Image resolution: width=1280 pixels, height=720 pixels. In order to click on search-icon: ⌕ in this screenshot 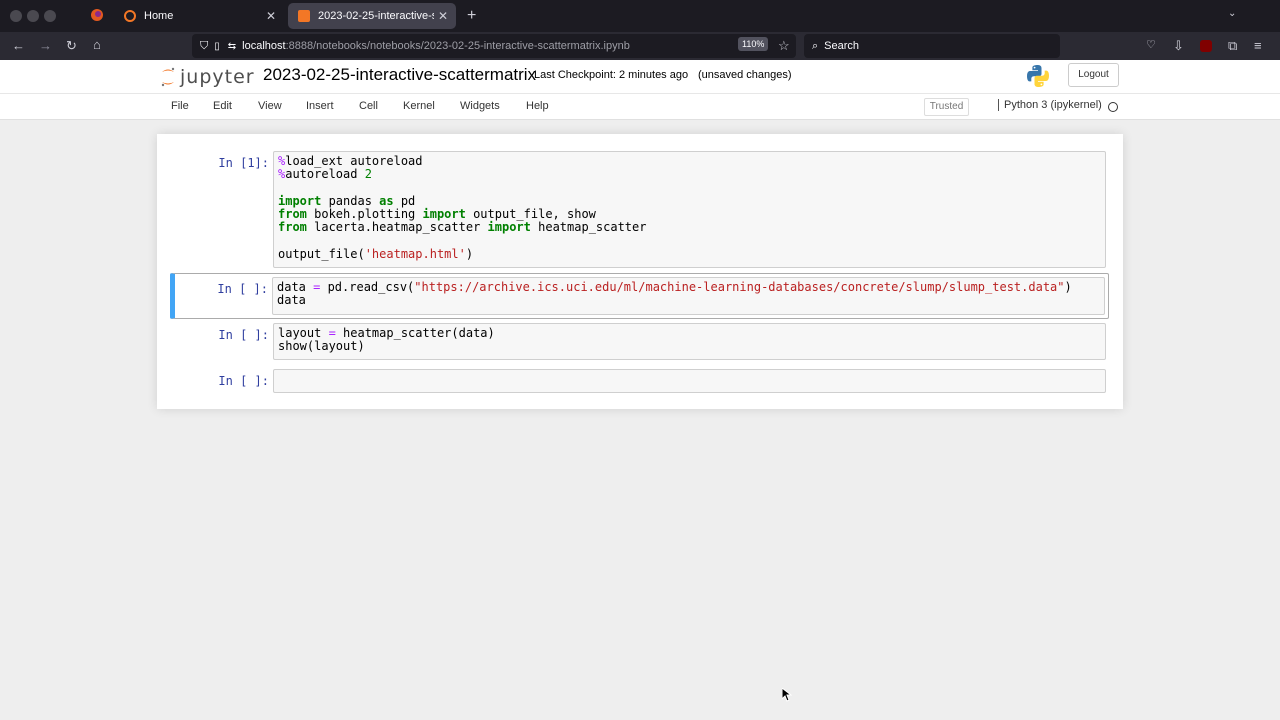, I will do `click(815, 45)`.